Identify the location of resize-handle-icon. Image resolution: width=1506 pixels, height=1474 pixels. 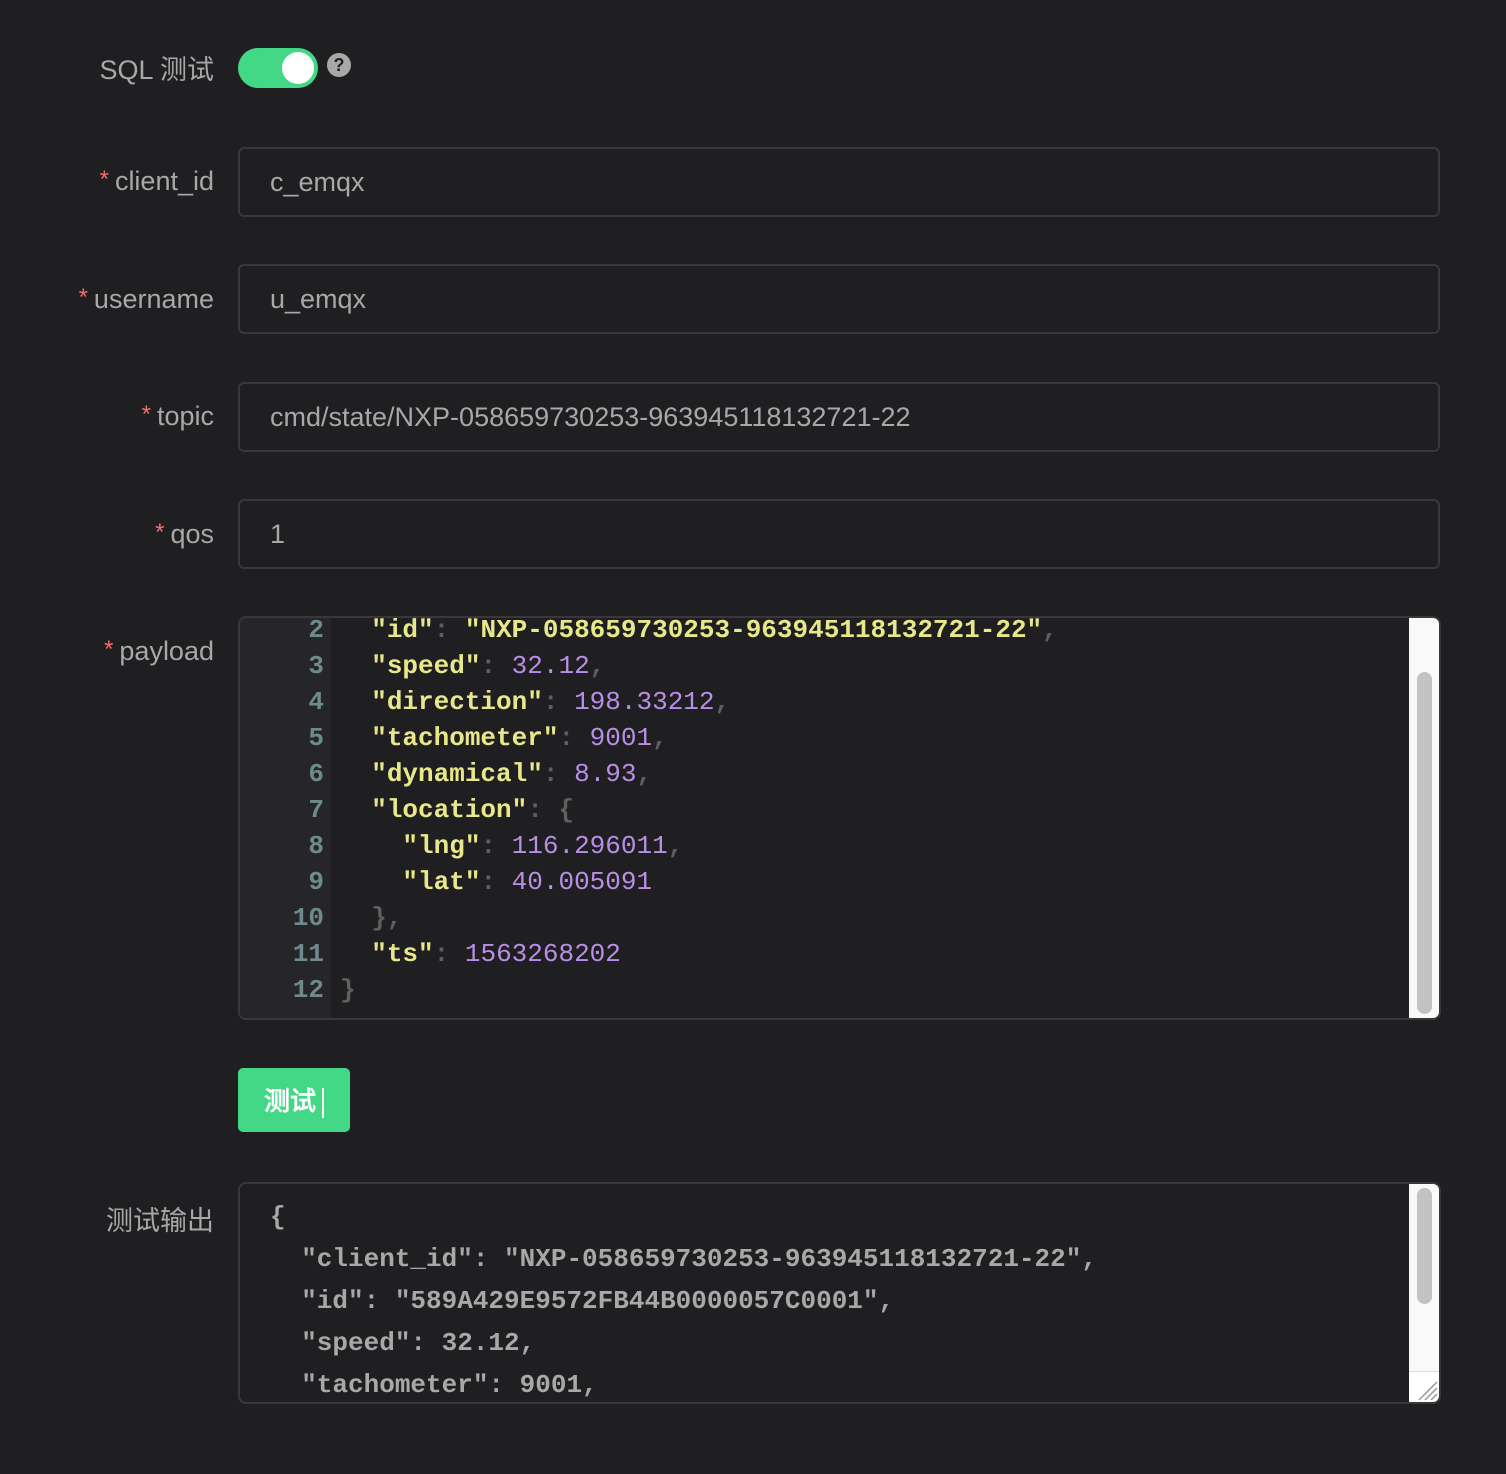
(1424, 1386).